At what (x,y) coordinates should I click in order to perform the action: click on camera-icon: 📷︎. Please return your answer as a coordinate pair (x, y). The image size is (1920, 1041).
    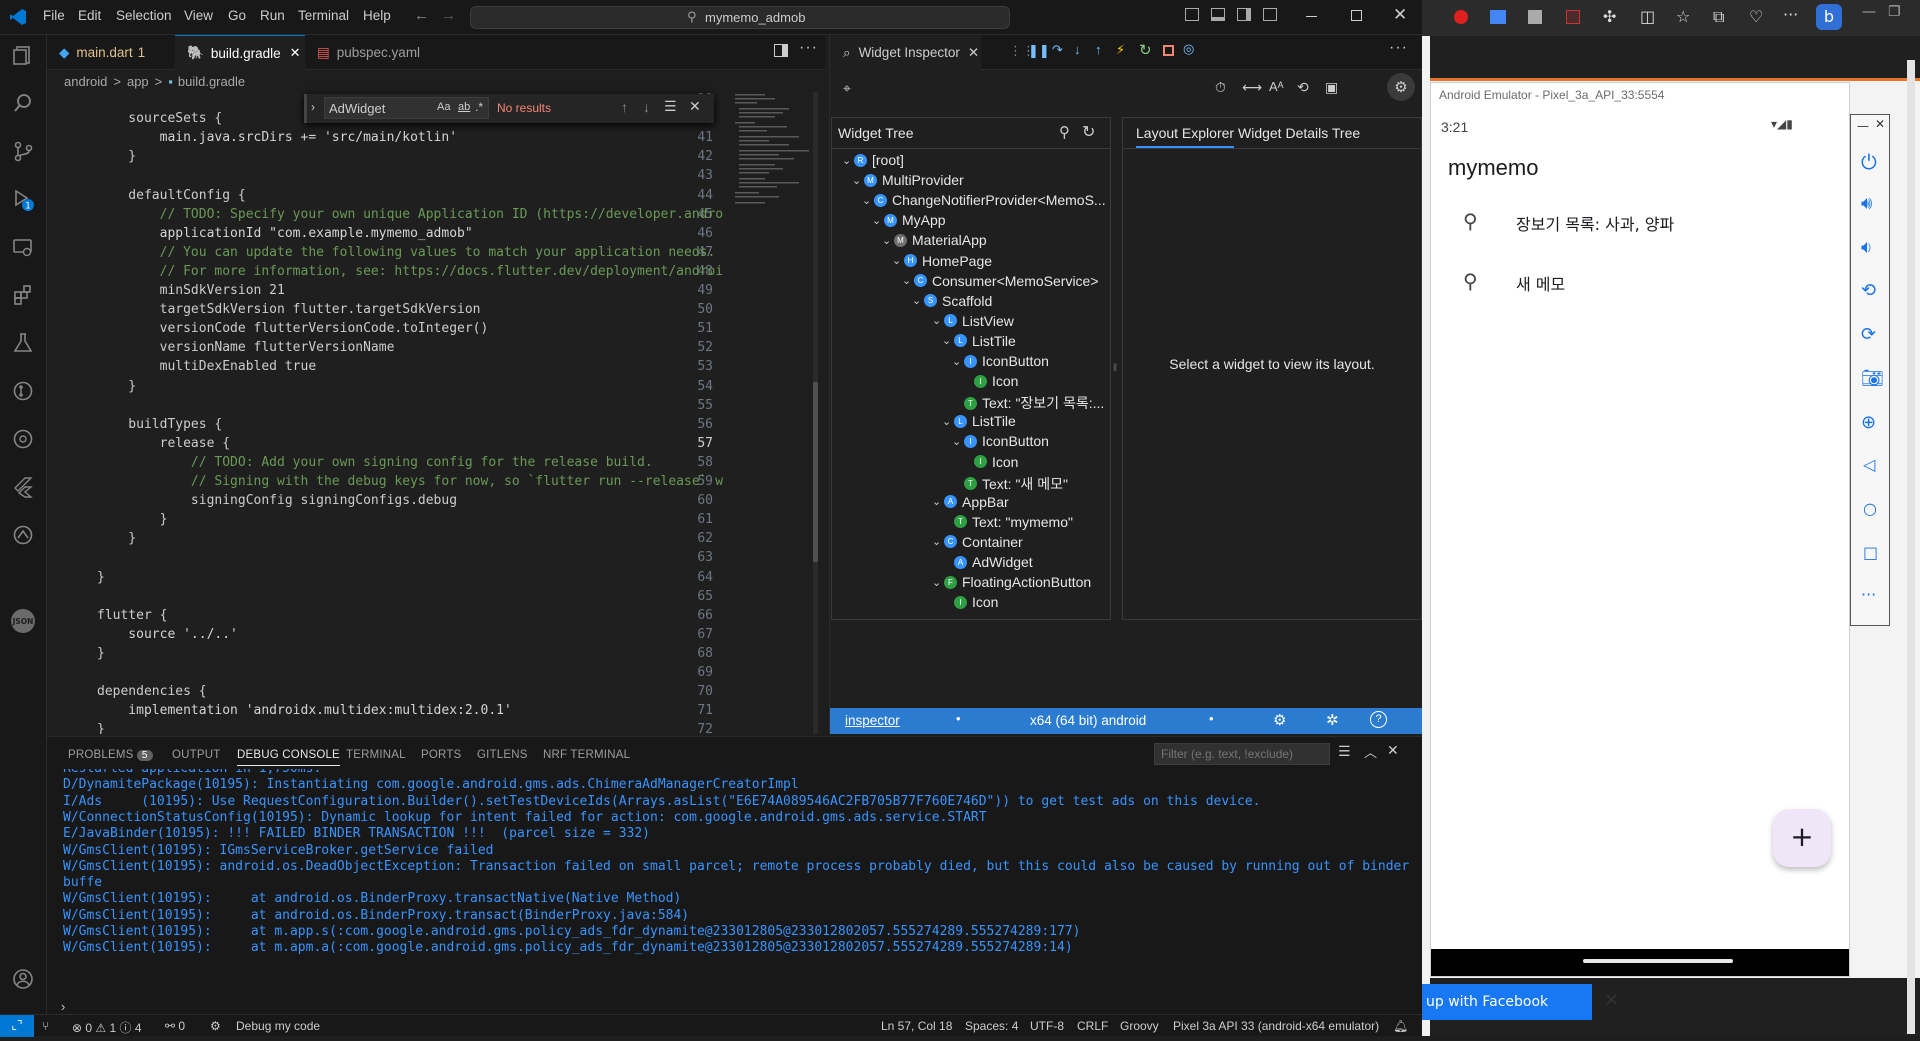
    Looking at the image, I should click on (1872, 378).